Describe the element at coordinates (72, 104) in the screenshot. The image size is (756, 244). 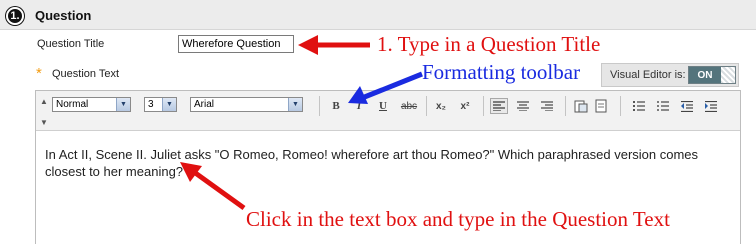
I see `format-select-value: Normal` at that location.